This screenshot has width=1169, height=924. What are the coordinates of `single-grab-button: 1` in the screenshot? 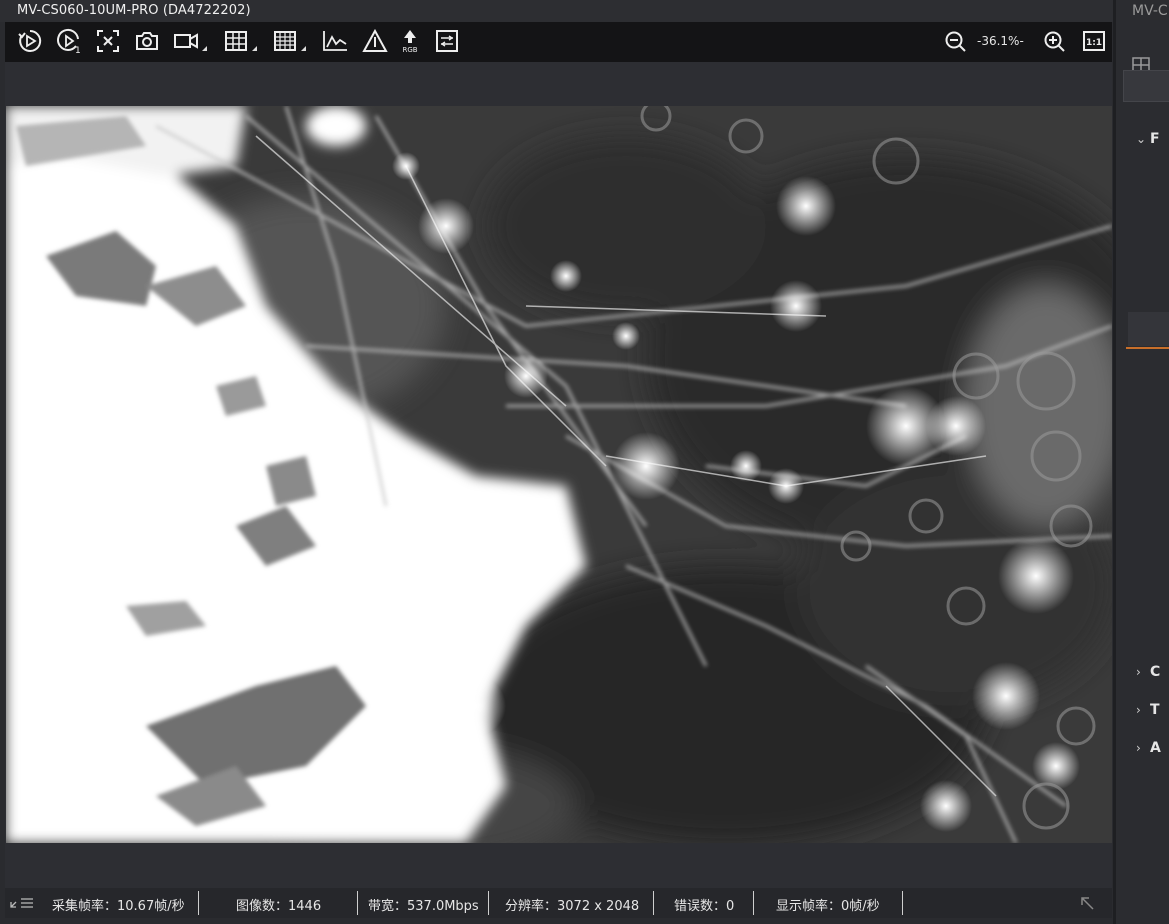 It's located at (69, 41).